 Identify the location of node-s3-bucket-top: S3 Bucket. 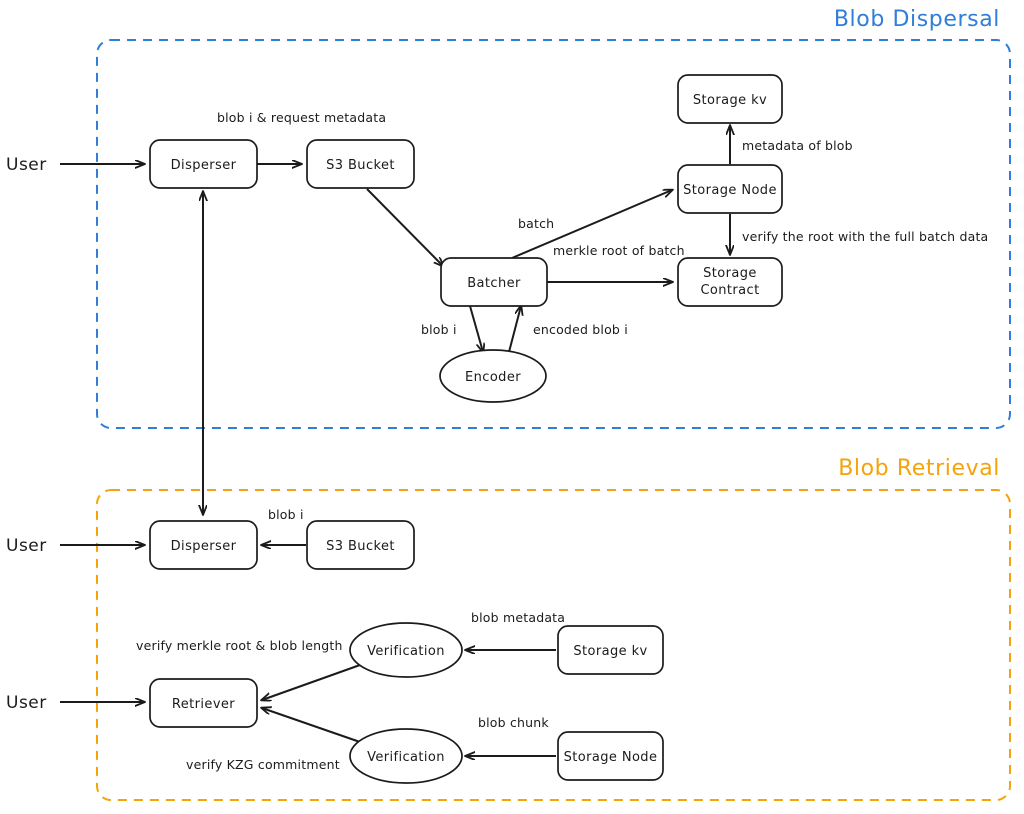
(360, 164).